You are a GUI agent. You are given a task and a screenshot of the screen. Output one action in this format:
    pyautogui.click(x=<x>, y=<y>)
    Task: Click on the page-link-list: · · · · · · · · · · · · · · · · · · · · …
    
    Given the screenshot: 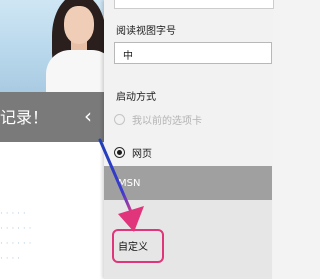 What is the action you would take?
    pyautogui.click(x=56, y=238)
    